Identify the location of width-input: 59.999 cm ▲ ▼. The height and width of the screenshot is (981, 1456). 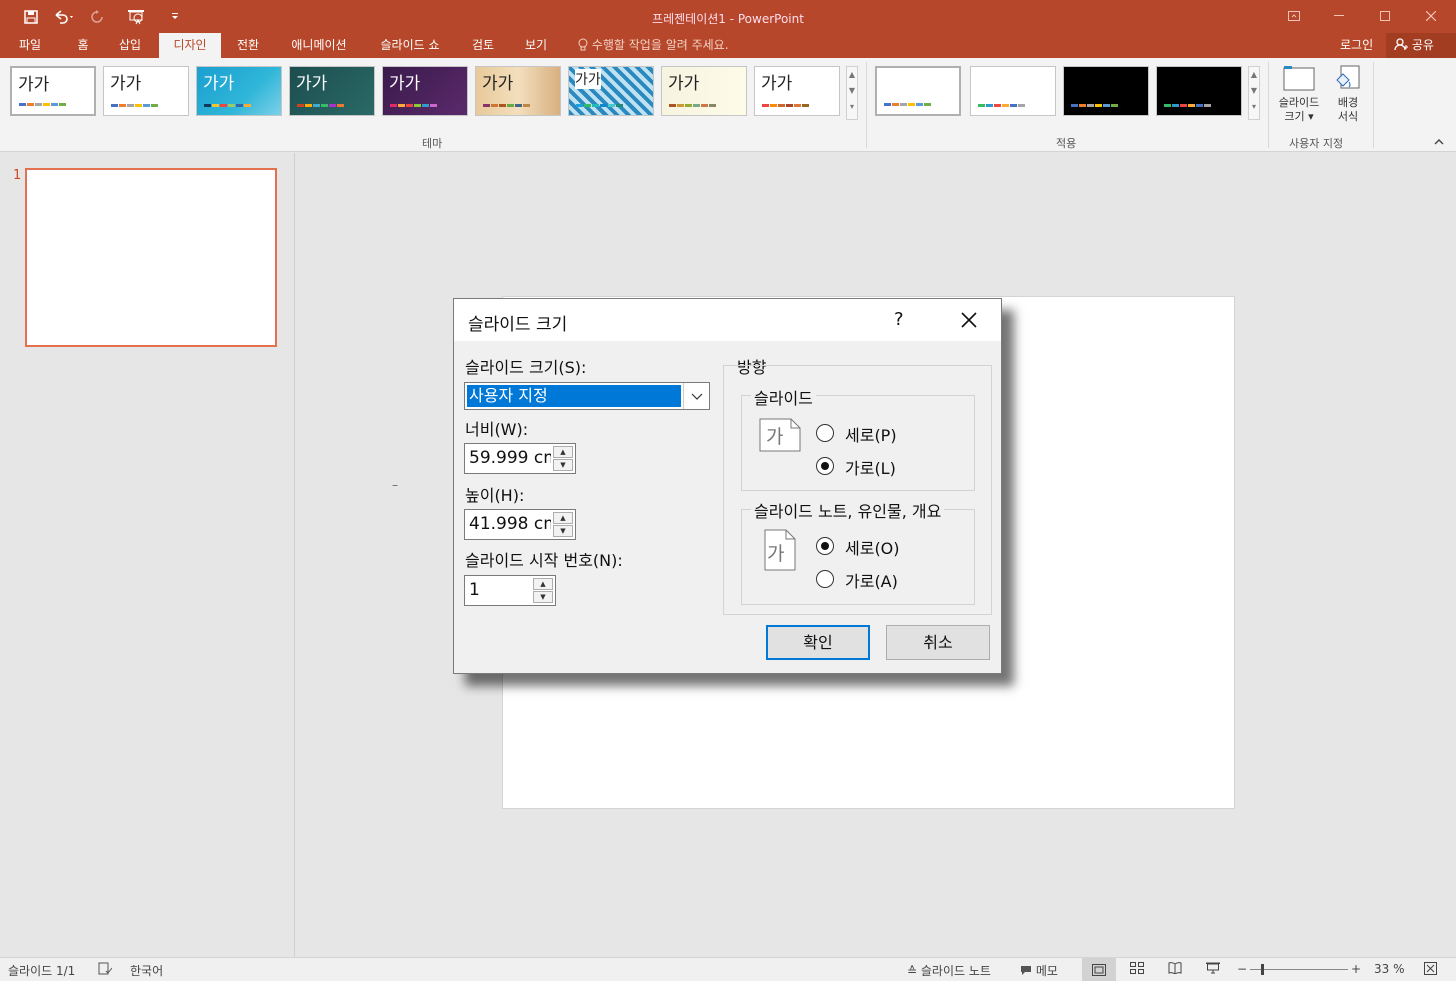
(520, 458).